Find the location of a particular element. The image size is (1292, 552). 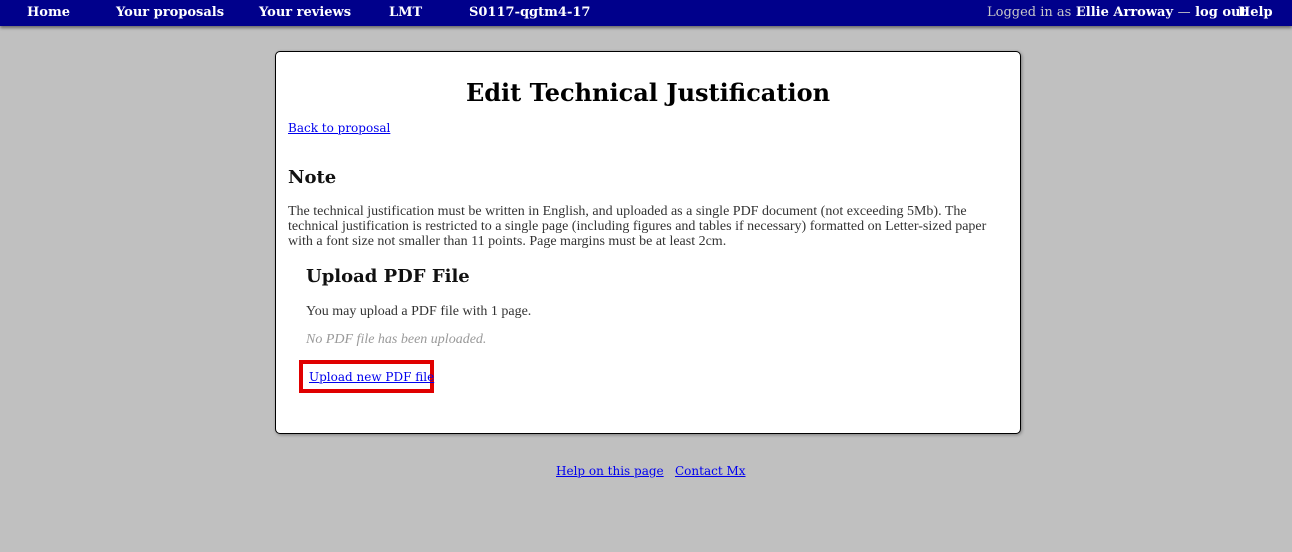

nav-lmt-link: LMT is located at coordinates (405, 12).